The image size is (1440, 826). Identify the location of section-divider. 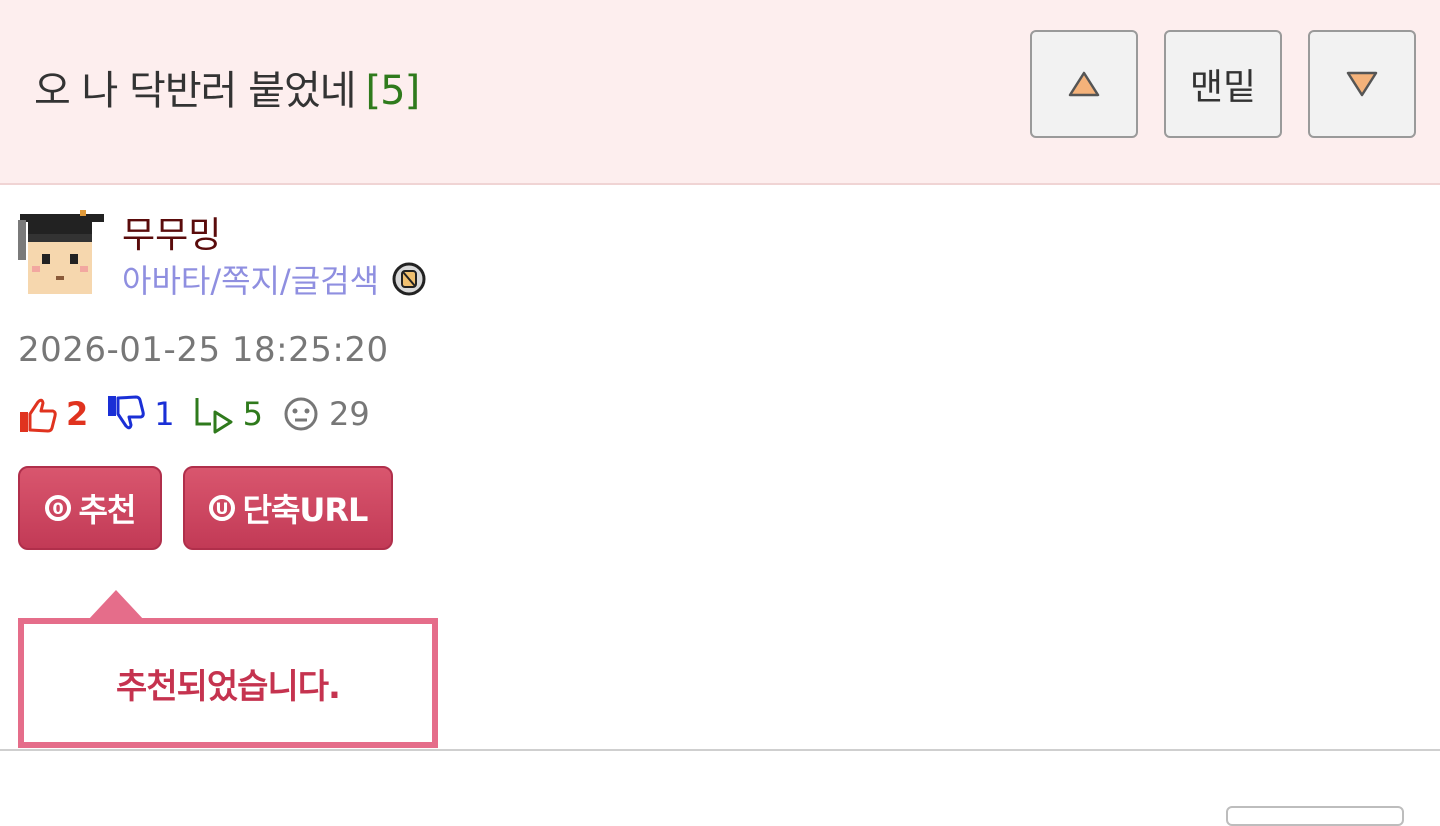
(720, 750).